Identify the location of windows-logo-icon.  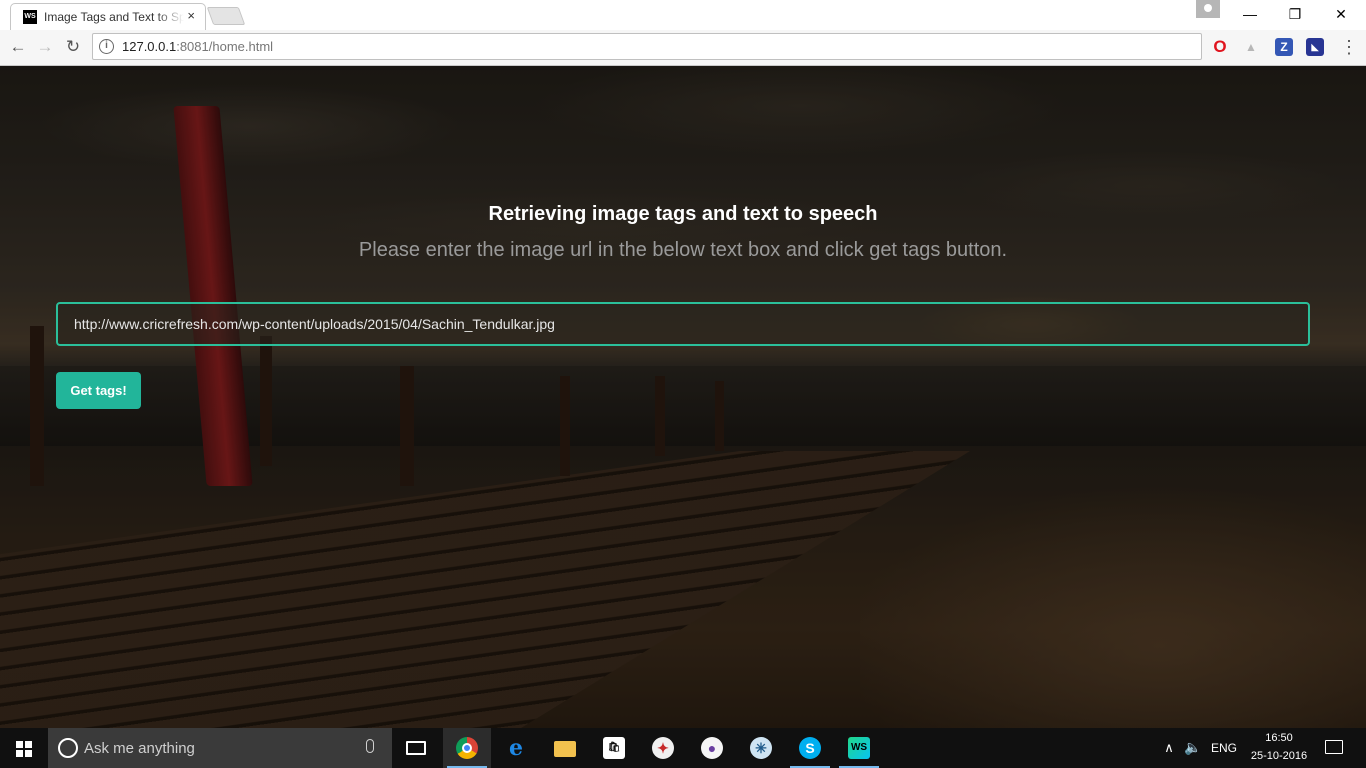
(24, 749).